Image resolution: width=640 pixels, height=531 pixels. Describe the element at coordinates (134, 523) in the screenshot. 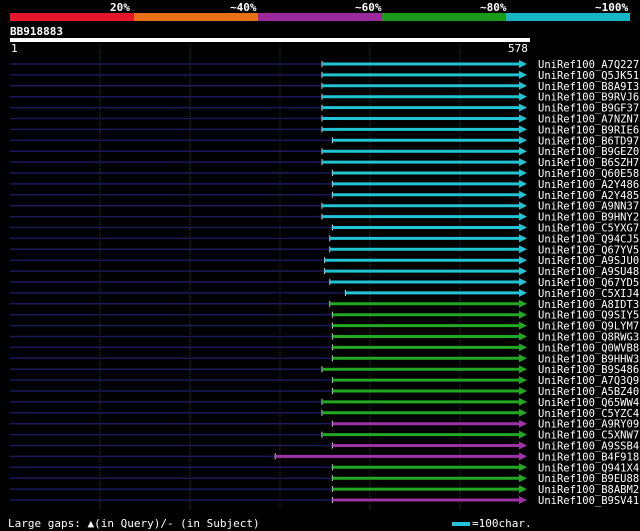

I see `gaps-legend: Large gaps: ▲(in Query)/- (in Subject)` at that location.